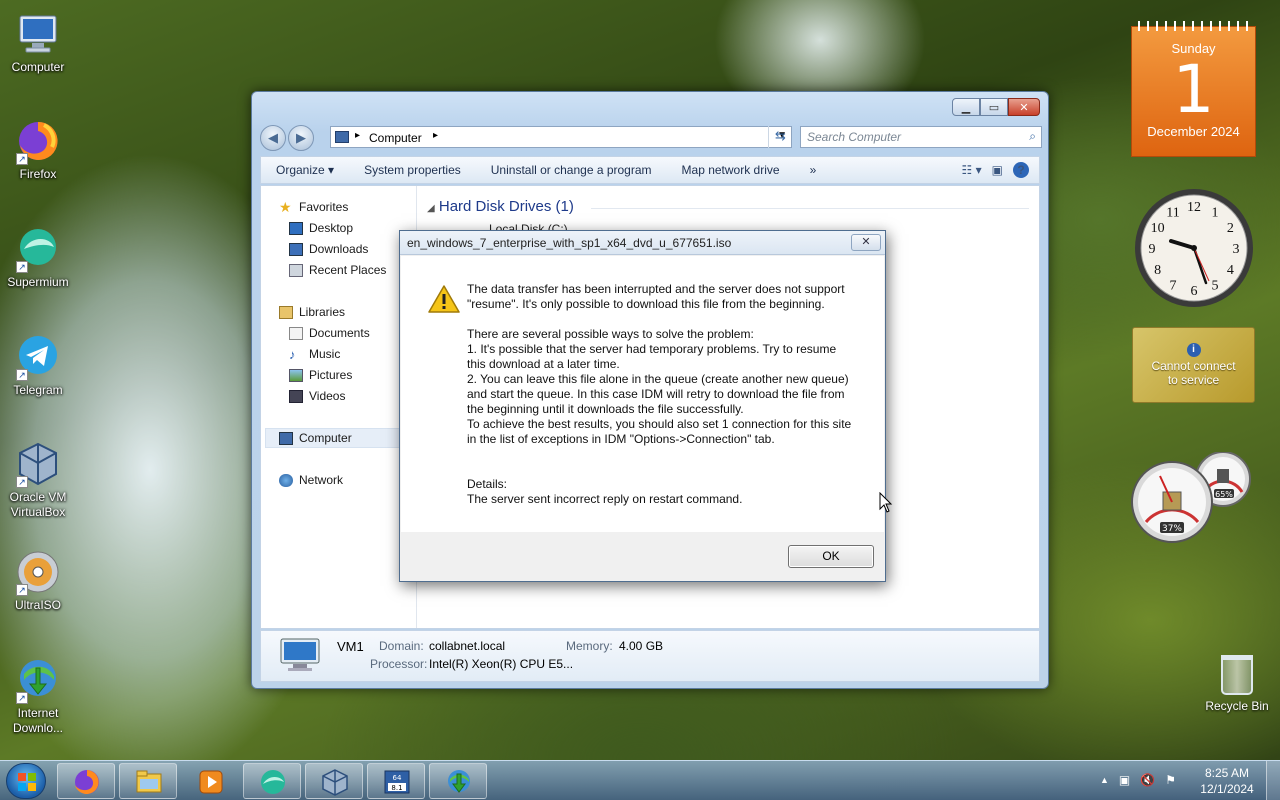  Describe the element at coordinates (329, 333) in the screenshot. I see `nav-documents: Documents` at that location.